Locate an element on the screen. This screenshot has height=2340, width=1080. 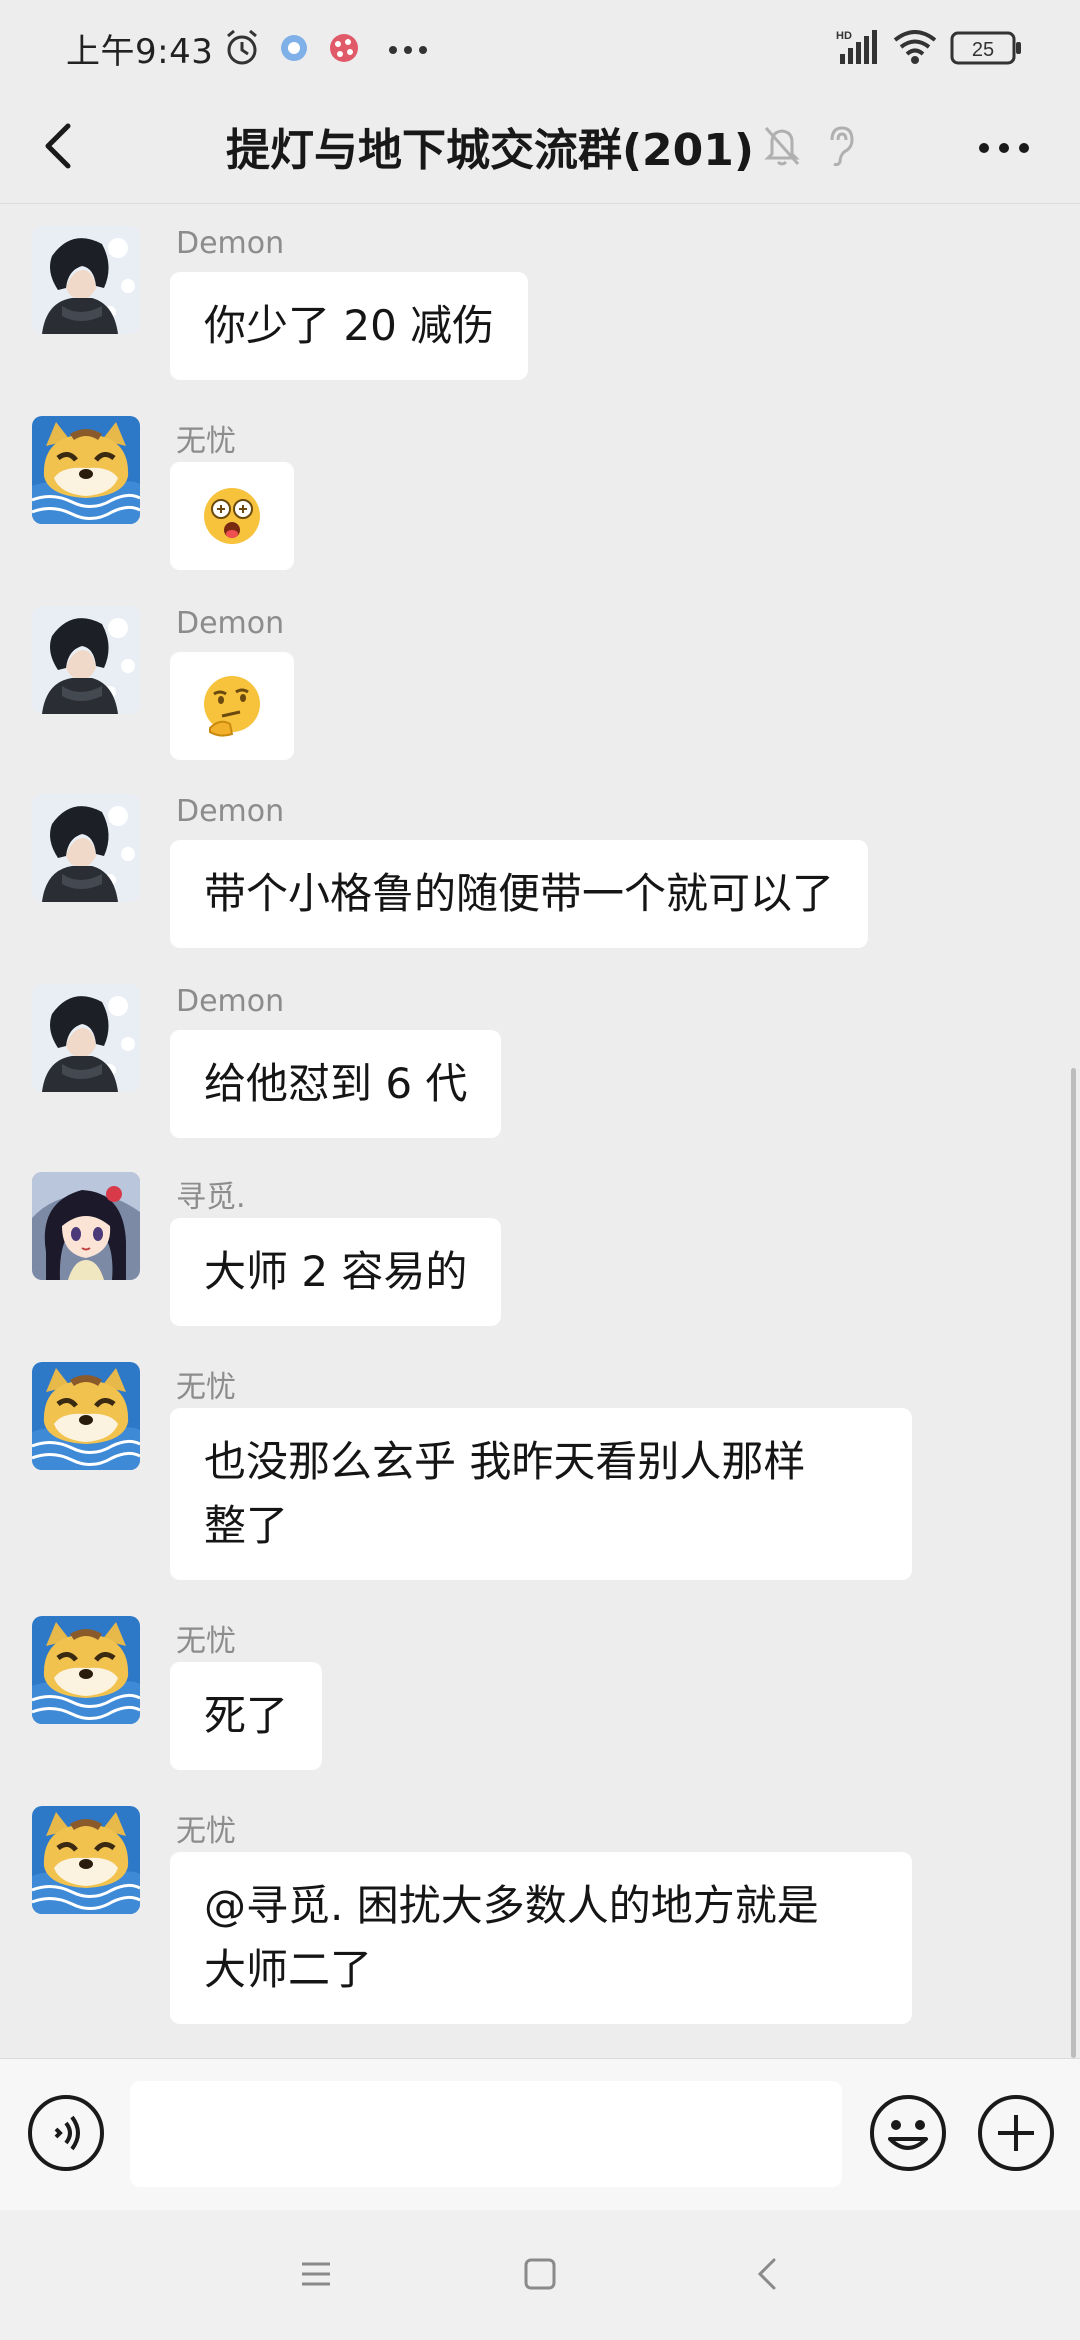
system-nav-bar is located at coordinates (540, 2275).